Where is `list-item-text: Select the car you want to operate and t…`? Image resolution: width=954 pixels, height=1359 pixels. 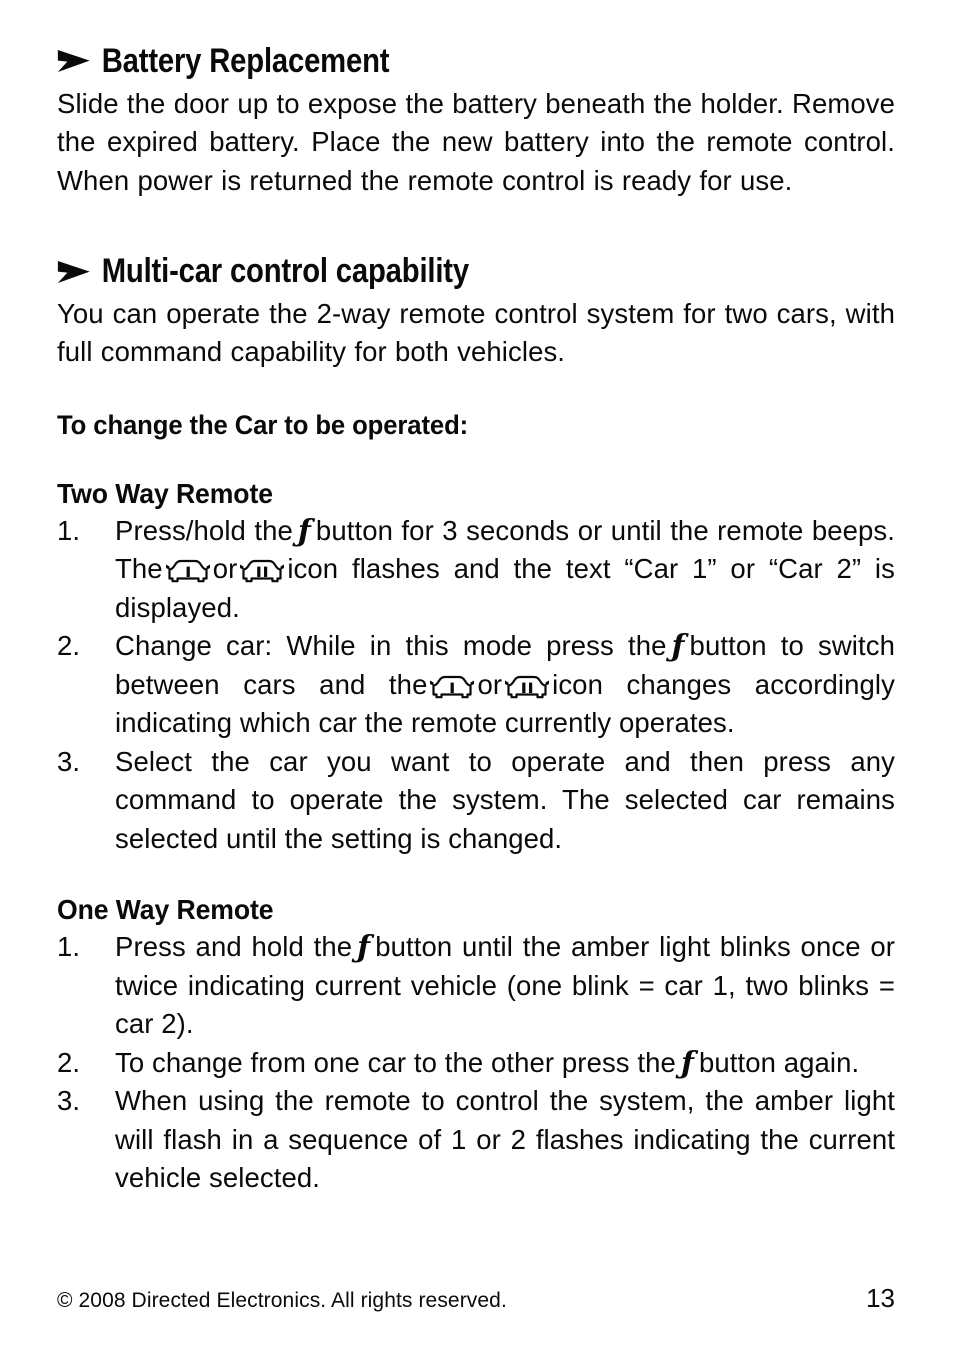
list-item-text: Select the car you want to operate and t… is located at coordinates (505, 799).